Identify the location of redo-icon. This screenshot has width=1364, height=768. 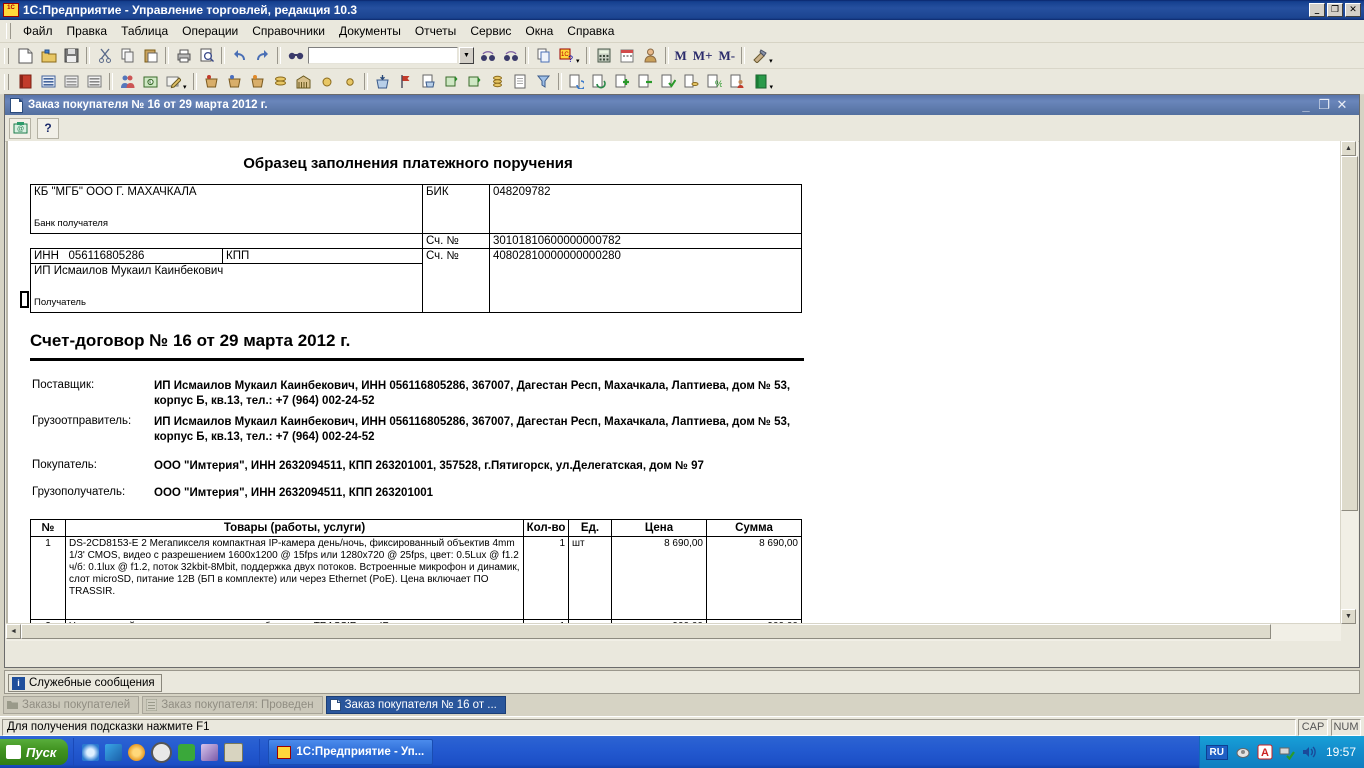
(262, 55).